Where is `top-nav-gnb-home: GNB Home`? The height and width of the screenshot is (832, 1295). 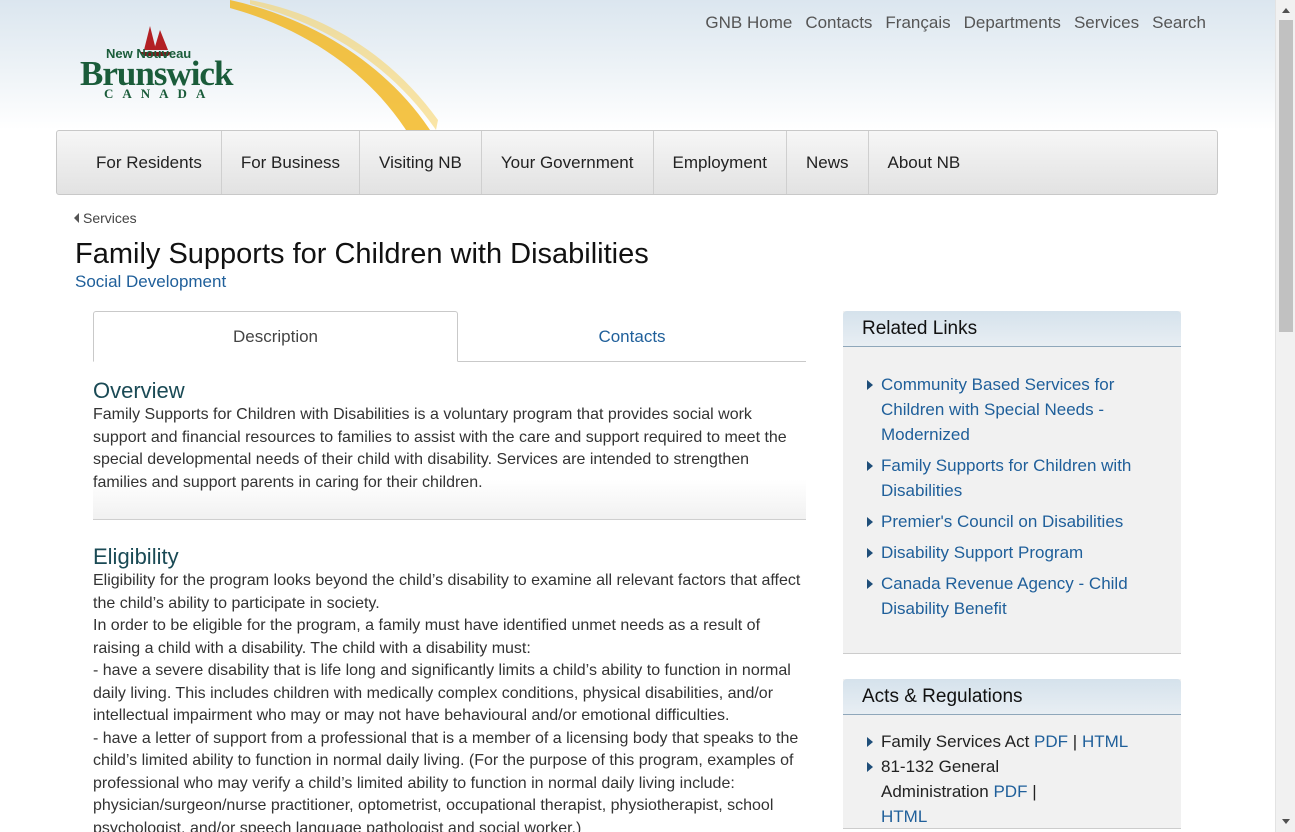
top-nav-gnb-home: GNB Home is located at coordinates (748, 23).